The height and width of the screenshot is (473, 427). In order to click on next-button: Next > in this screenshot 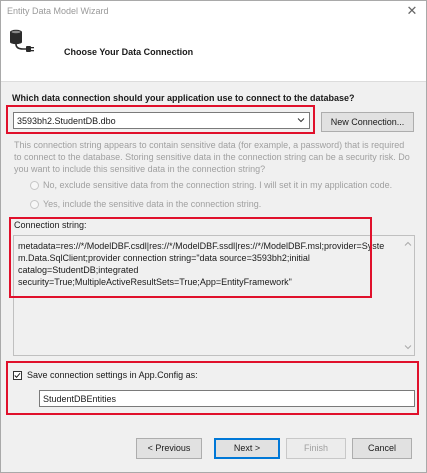, I will do `click(247, 448)`.